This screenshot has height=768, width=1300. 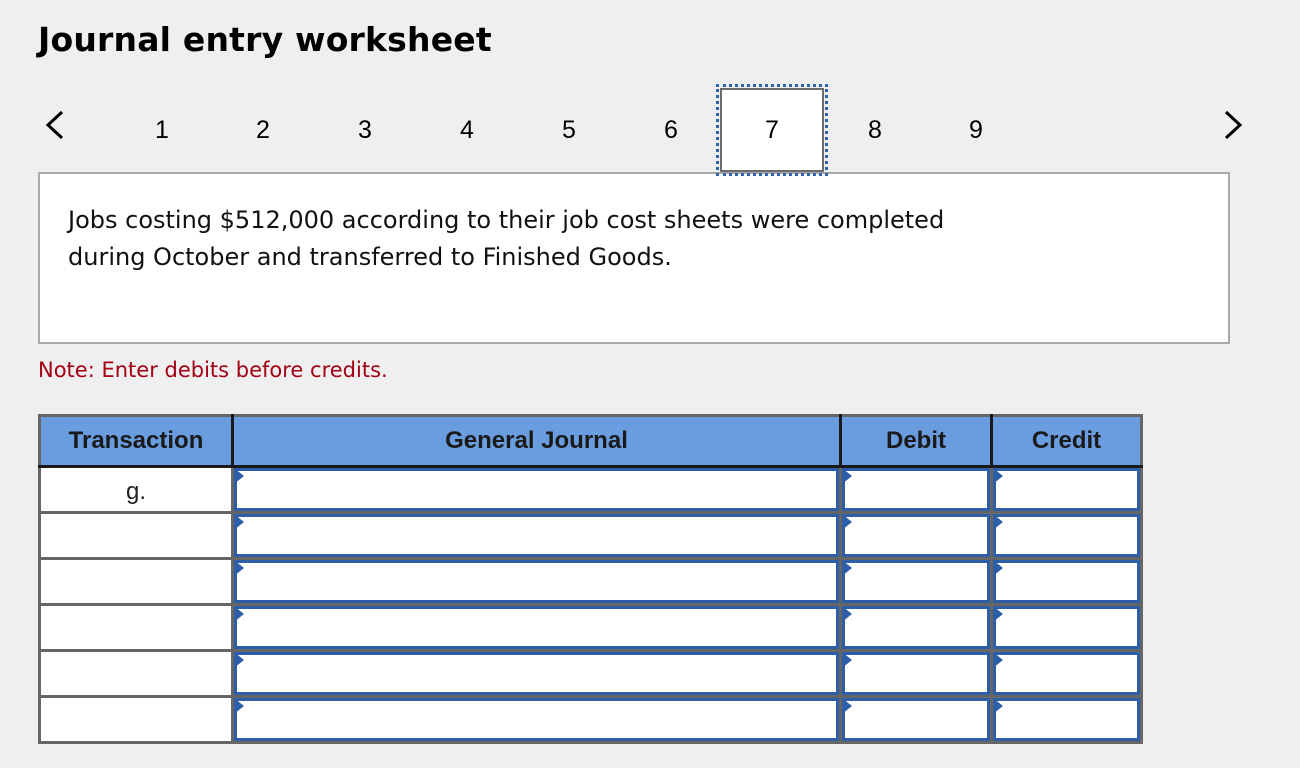 I want to click on page-tab-9: 9, so click(x=976, y=130).